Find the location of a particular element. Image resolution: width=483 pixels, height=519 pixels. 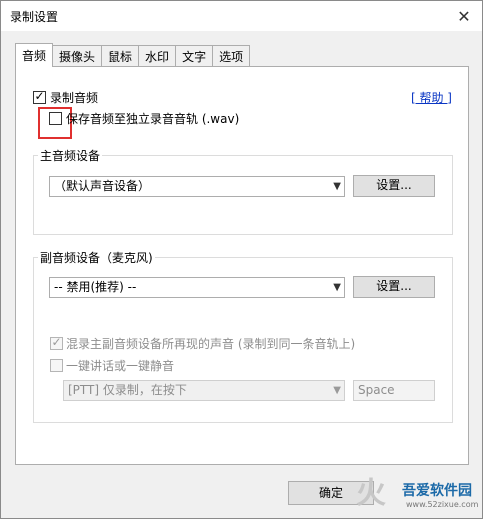

mix-audio-label: 混录主副音频设备所再现的声音 (录制到同一条音轨上) is located at coordinates (211, 344).